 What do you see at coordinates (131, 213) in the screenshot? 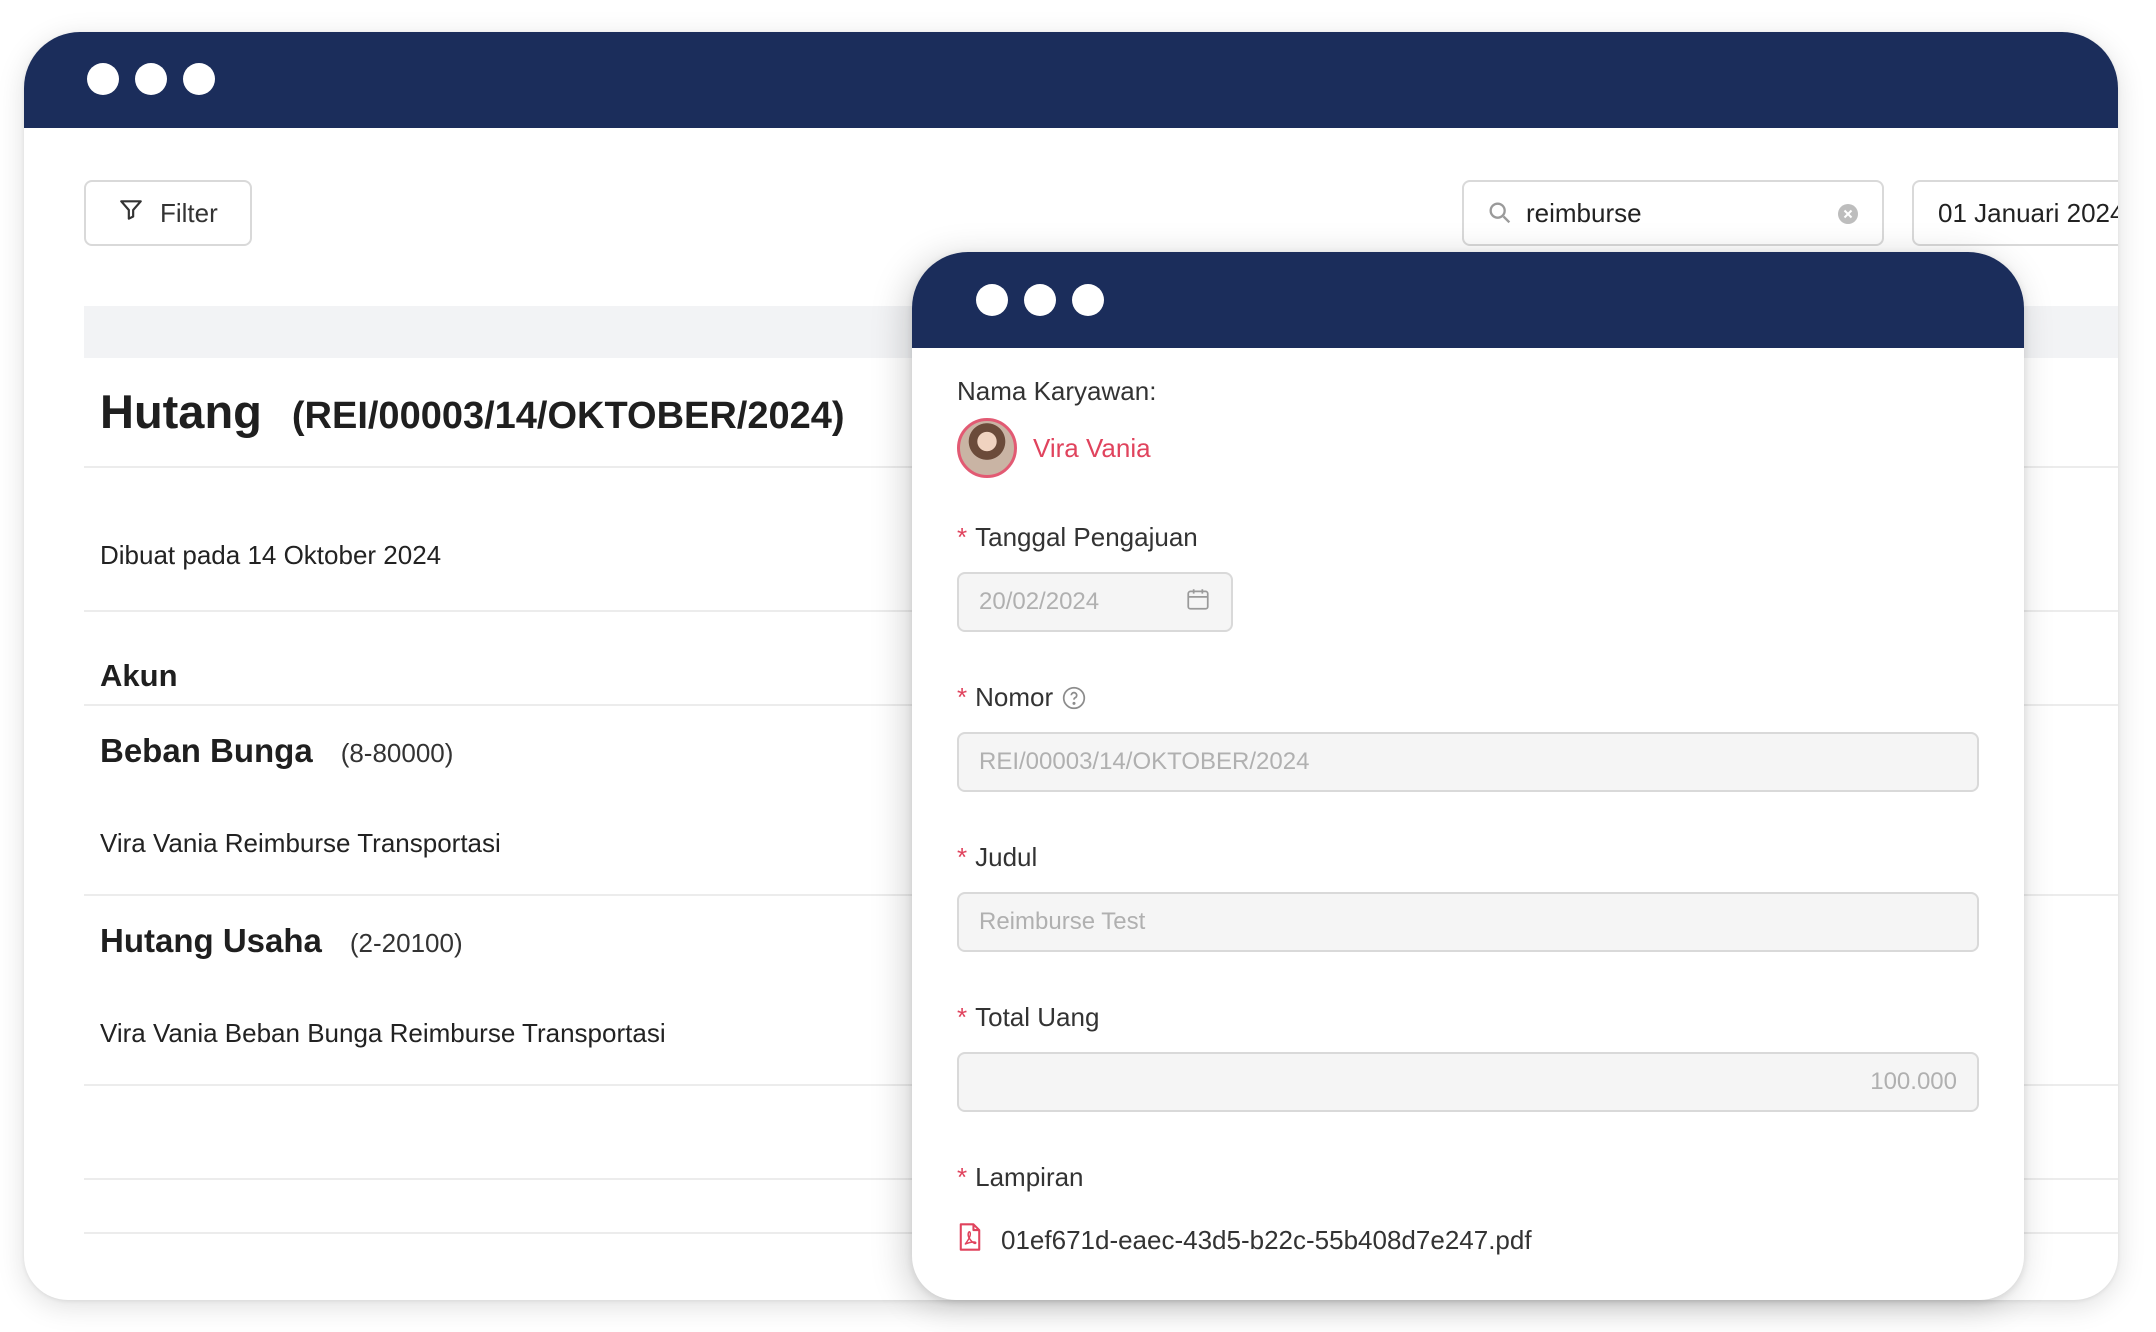
I see `filter-icon` at bounding box center [131, 213].